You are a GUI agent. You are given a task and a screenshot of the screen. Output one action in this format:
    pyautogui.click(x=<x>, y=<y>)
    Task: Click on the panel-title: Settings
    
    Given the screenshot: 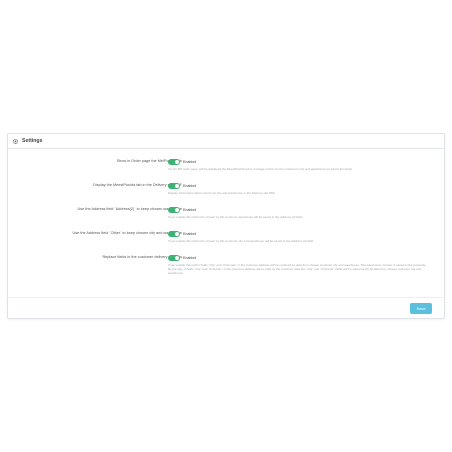 What is the action you would take?
    pyautogui.click(x=32, y=141)
    